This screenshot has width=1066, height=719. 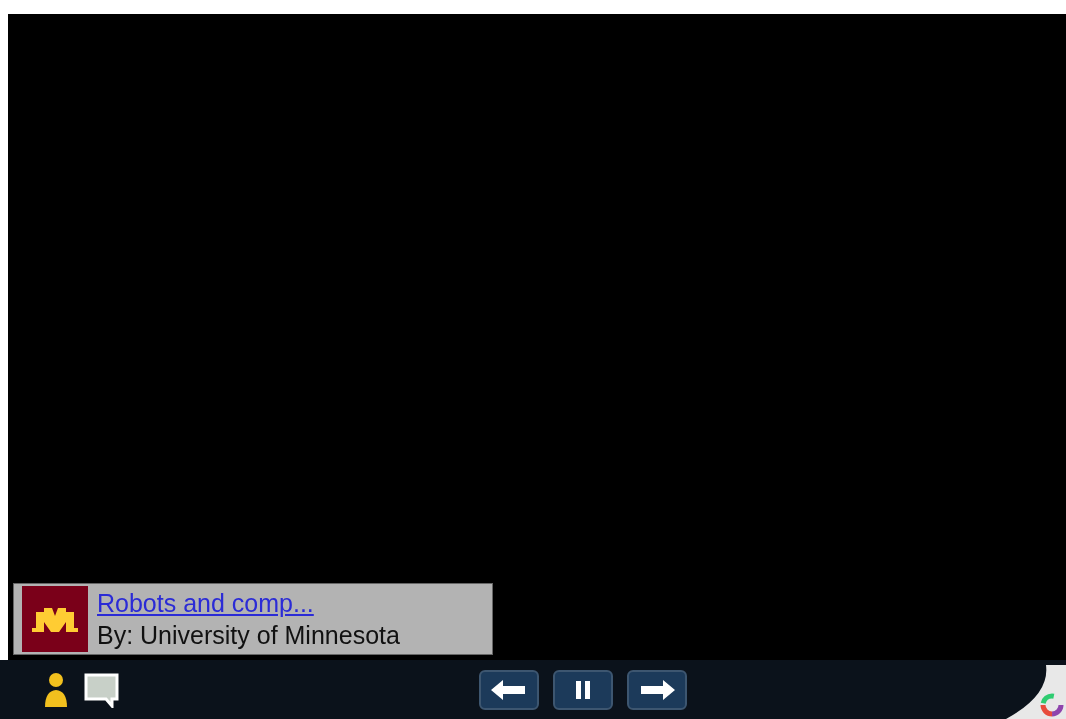 What do you see at coordinates (509, 689) in the screenshot?
I see `previous-button` at bounding box center [509, 689].